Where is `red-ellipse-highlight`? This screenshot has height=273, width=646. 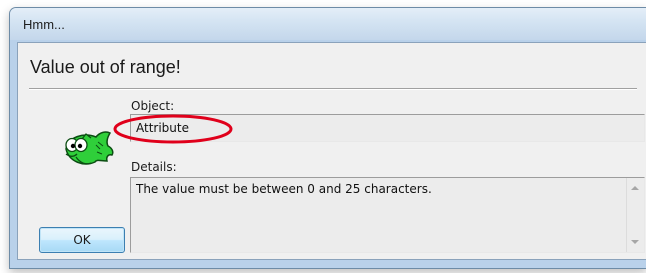
red-ellipse-highlight is located at coordinates (173, 129).